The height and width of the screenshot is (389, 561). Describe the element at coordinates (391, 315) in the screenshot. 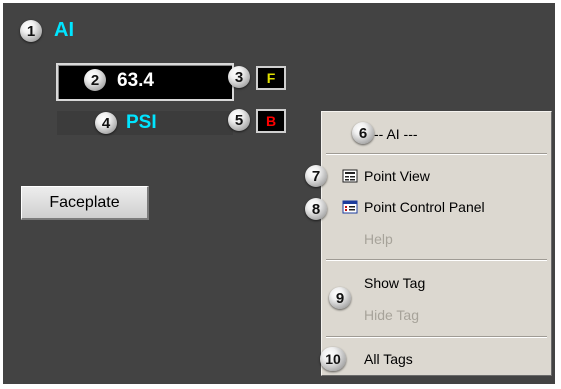

I see `menu-item-hide-tag: Hide Tag` at that location.